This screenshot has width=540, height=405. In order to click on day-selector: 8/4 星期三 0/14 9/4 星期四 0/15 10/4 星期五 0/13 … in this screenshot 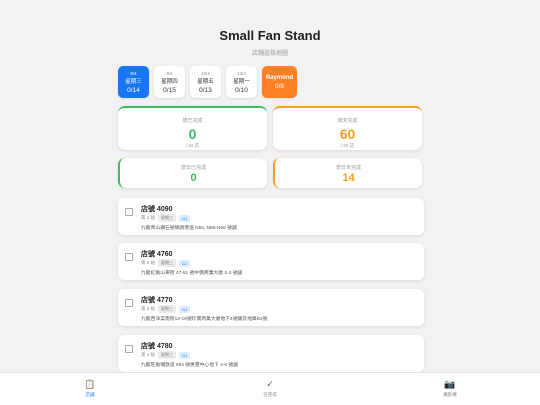, I will do `click(207, 82)`.